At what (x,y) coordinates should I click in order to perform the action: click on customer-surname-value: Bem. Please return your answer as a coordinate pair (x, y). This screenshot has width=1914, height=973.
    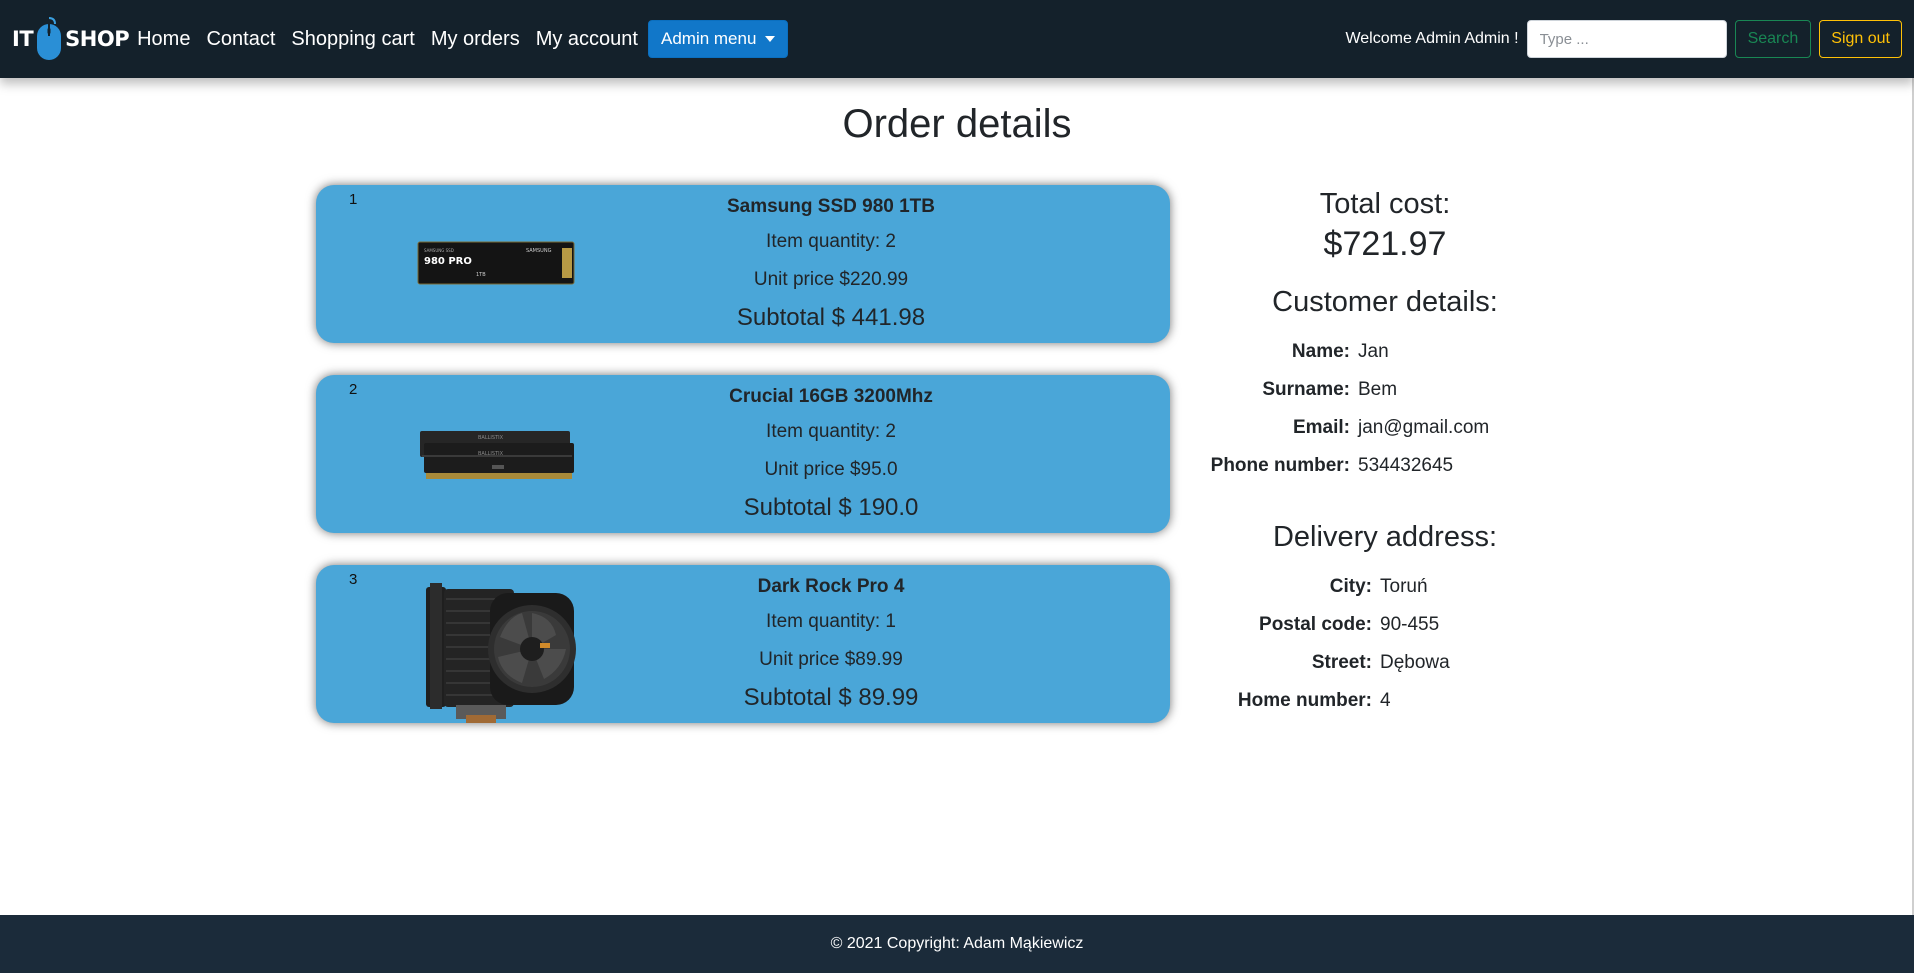
    Looking at the image, I should click on (1378, 389).